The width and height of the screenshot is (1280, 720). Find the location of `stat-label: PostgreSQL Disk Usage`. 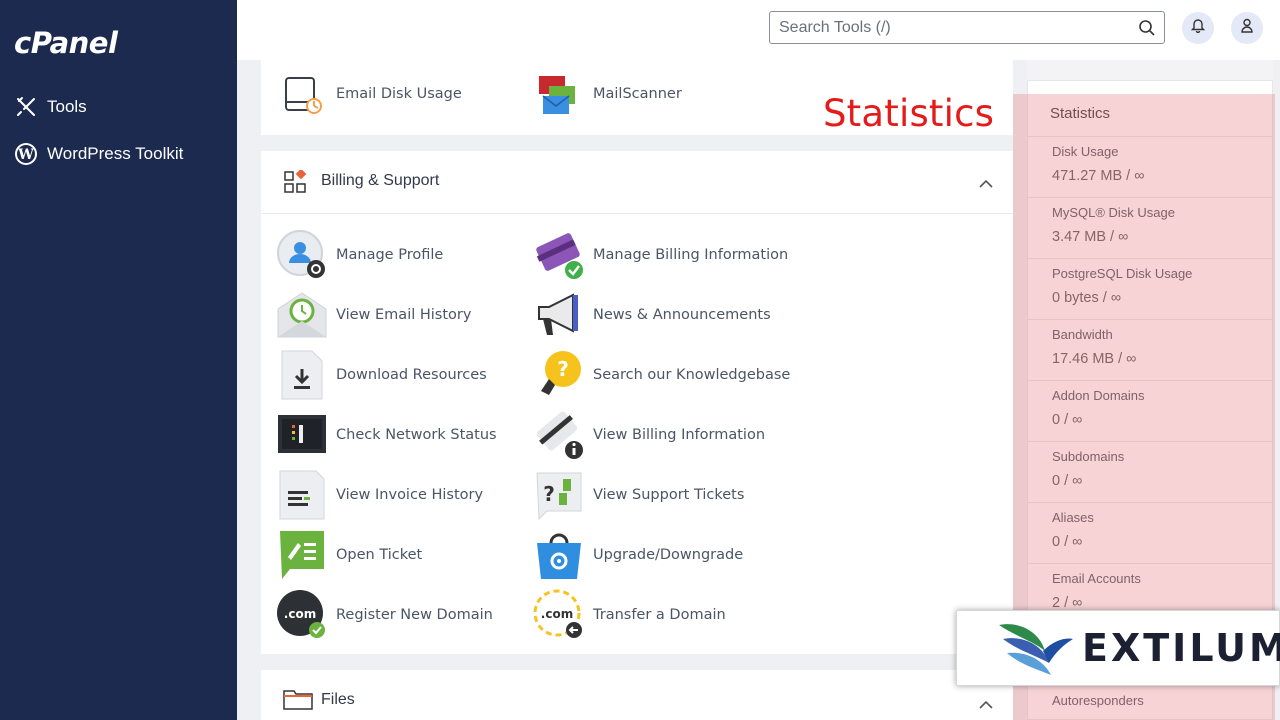

stat-label: PostgreSQL Disk Usage is located at coordinates (1122, 273).